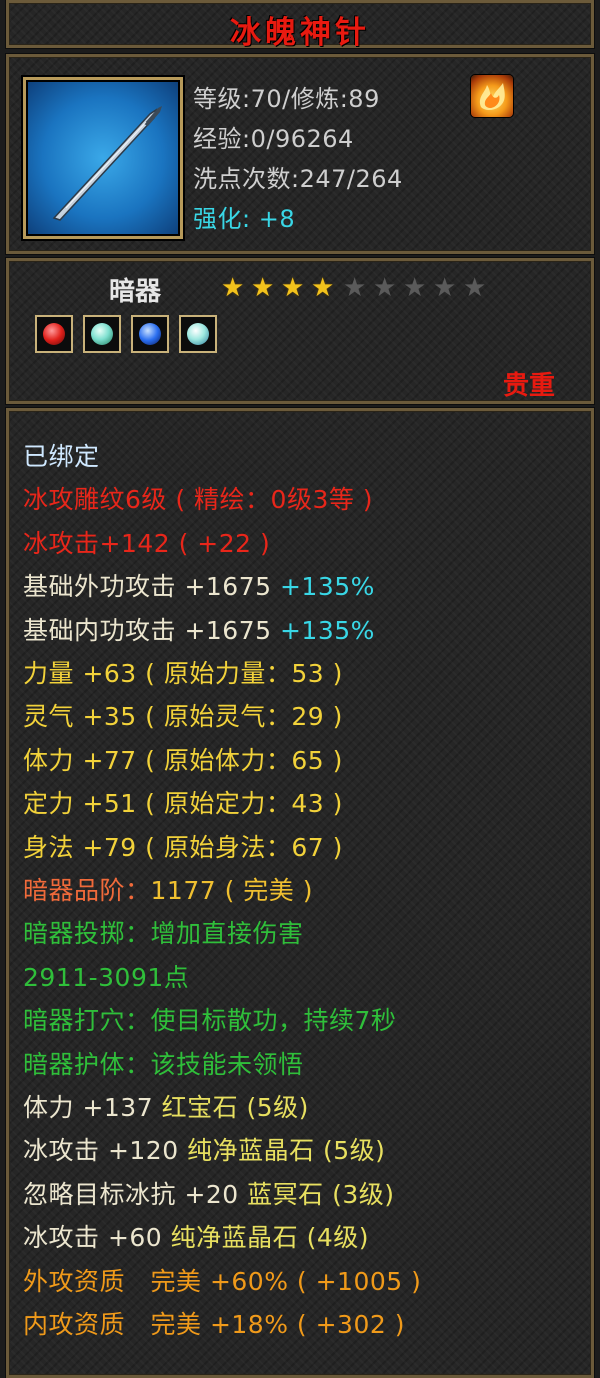 The width and height of the screenshot is (600, 1378). I want to click on stat-line: 2911-3091点, so click(106, 976).